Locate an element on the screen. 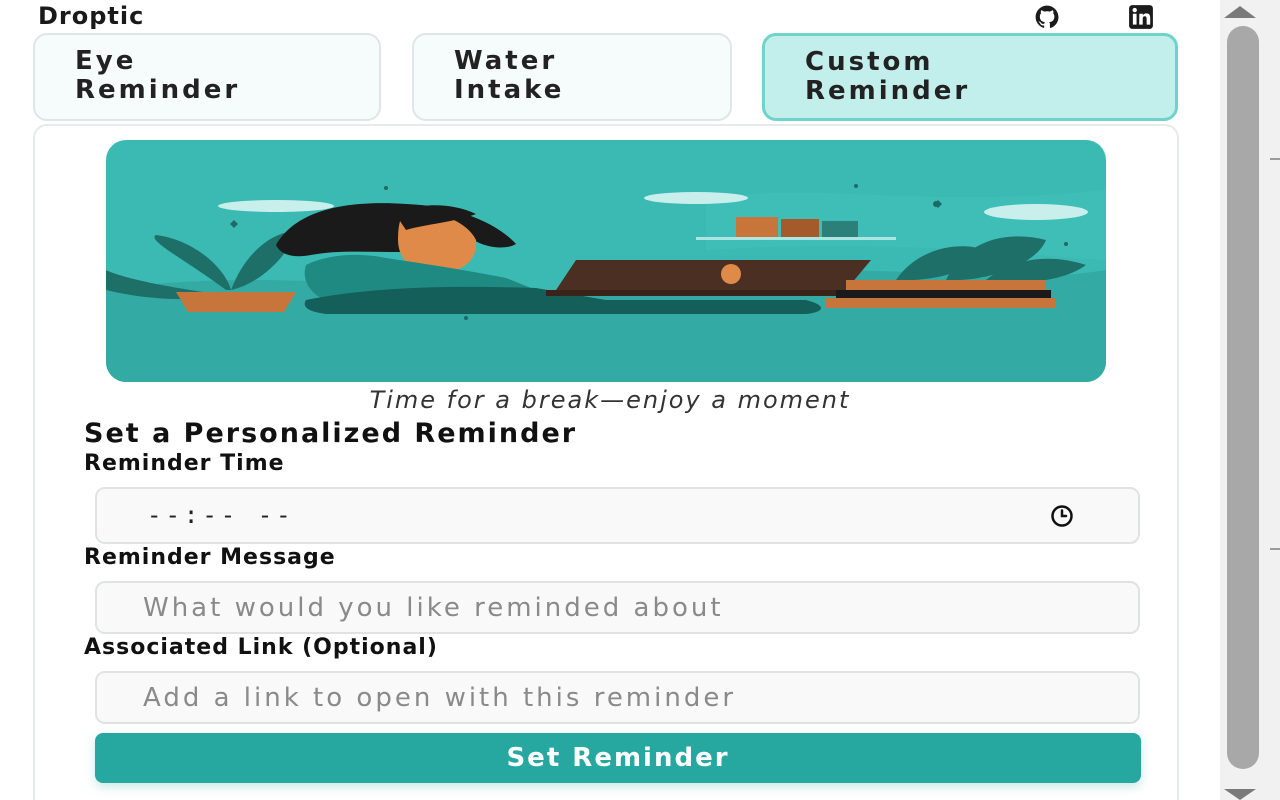 The width and height of the screenshot is (1280, 800). reminder-message-input is located at coordinates (617, 607).